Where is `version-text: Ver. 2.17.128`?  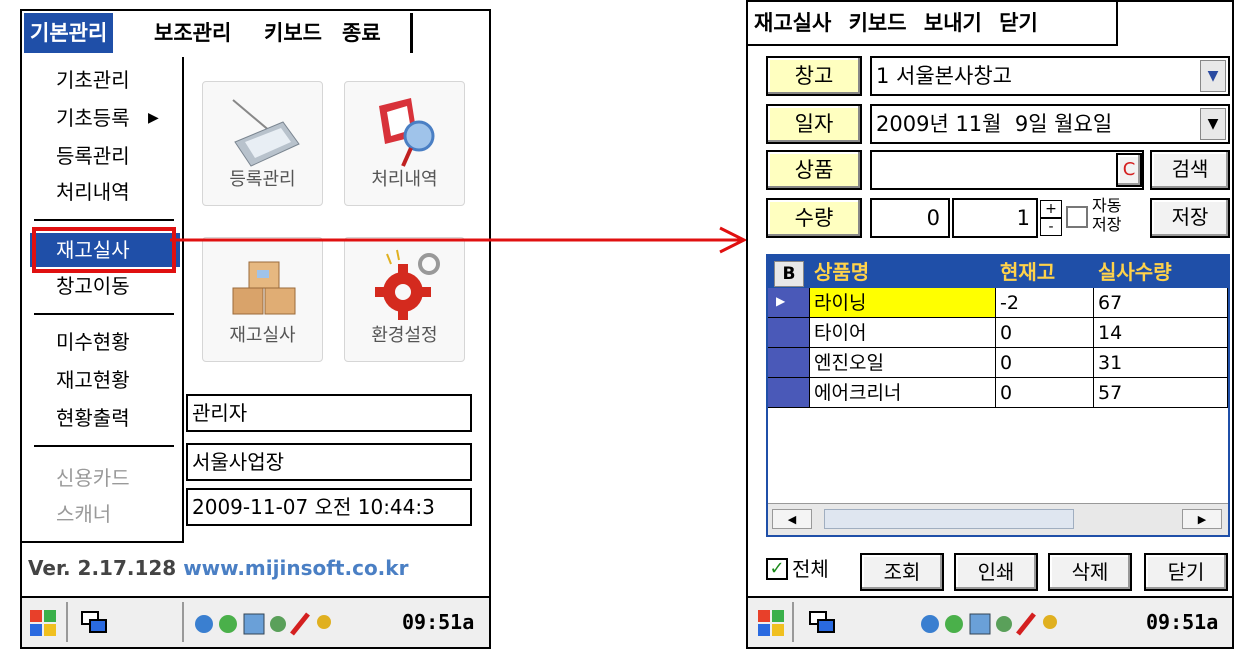
version-text: Ver. 2.17.128 is located at coordinates (102, 568).